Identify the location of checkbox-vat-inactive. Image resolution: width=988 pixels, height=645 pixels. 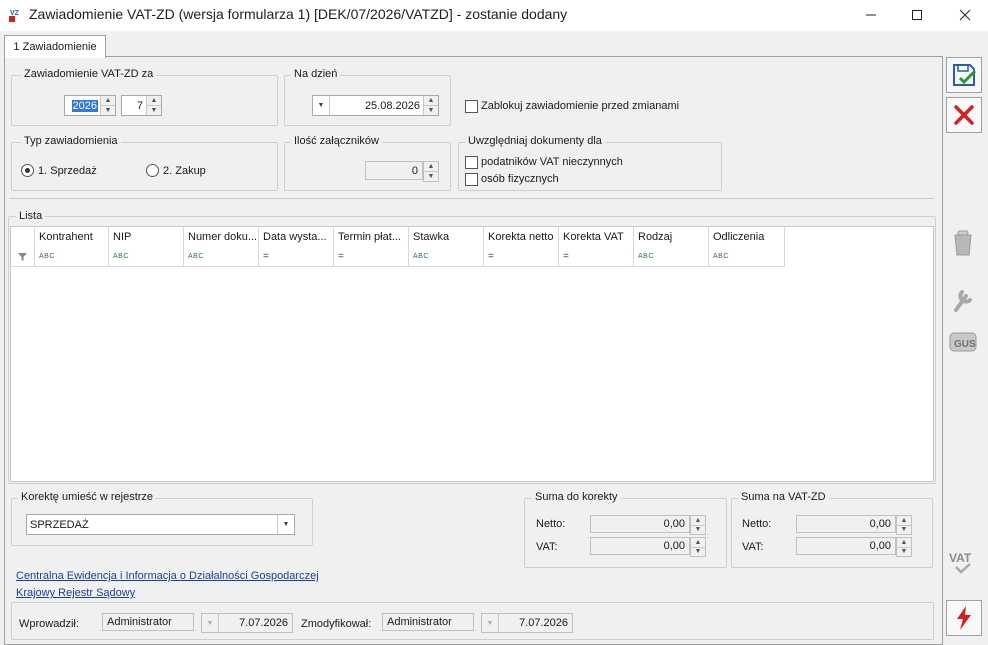
(471, 162).